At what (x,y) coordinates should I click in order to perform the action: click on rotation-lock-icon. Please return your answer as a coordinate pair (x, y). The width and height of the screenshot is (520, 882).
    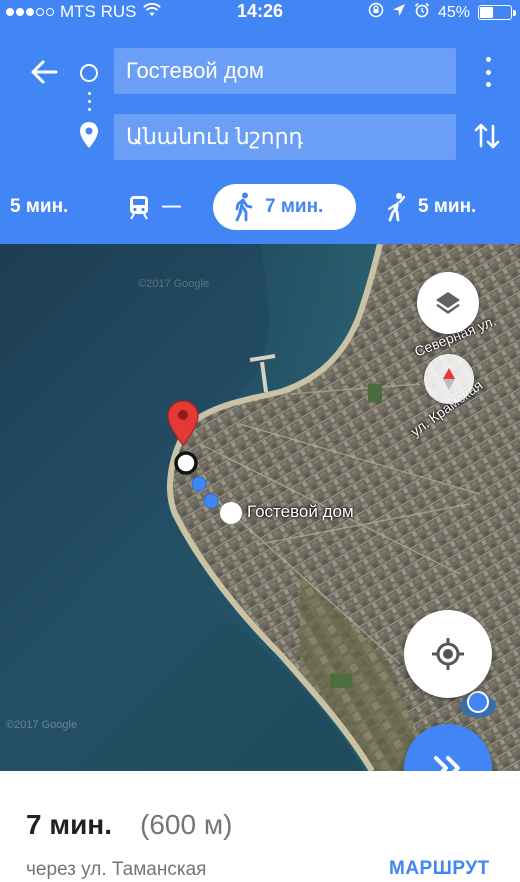
    Looking at the image, I should click on (376, 12).